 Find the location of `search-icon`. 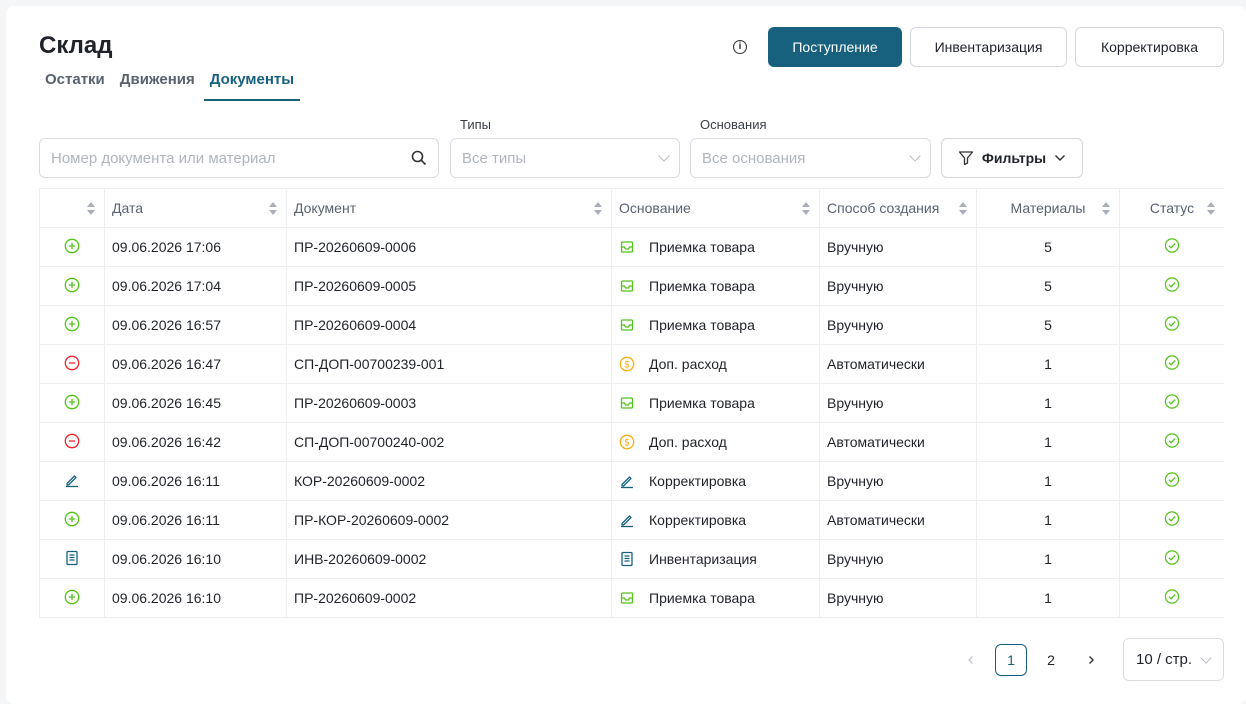

search-icon is located at coordinates (419, 158).